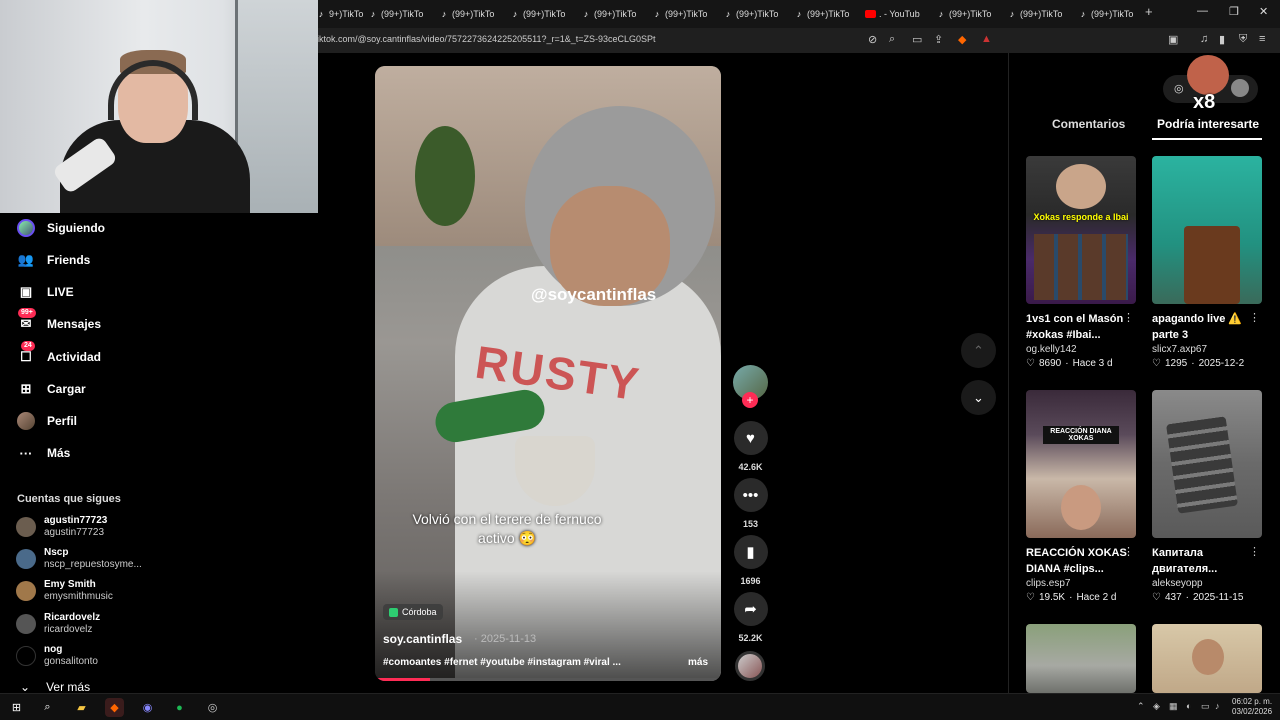 This screenshot has width=1280, height=720. What do you see at coordinates (413, 612) in the screenshot?
I see `location-tag: Córdoba` at bounding box center [413, 612].